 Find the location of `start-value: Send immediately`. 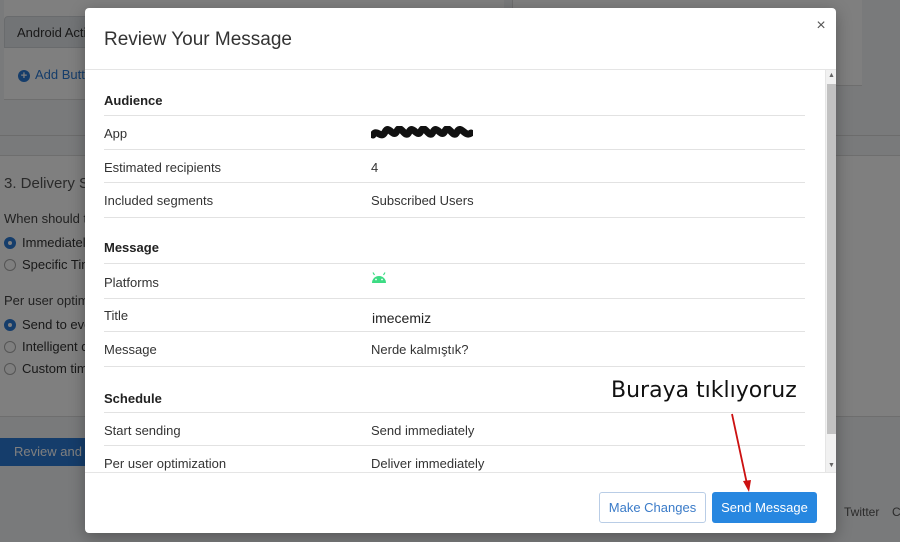

start-value: Send immediately is located at coordinates (423, 430).